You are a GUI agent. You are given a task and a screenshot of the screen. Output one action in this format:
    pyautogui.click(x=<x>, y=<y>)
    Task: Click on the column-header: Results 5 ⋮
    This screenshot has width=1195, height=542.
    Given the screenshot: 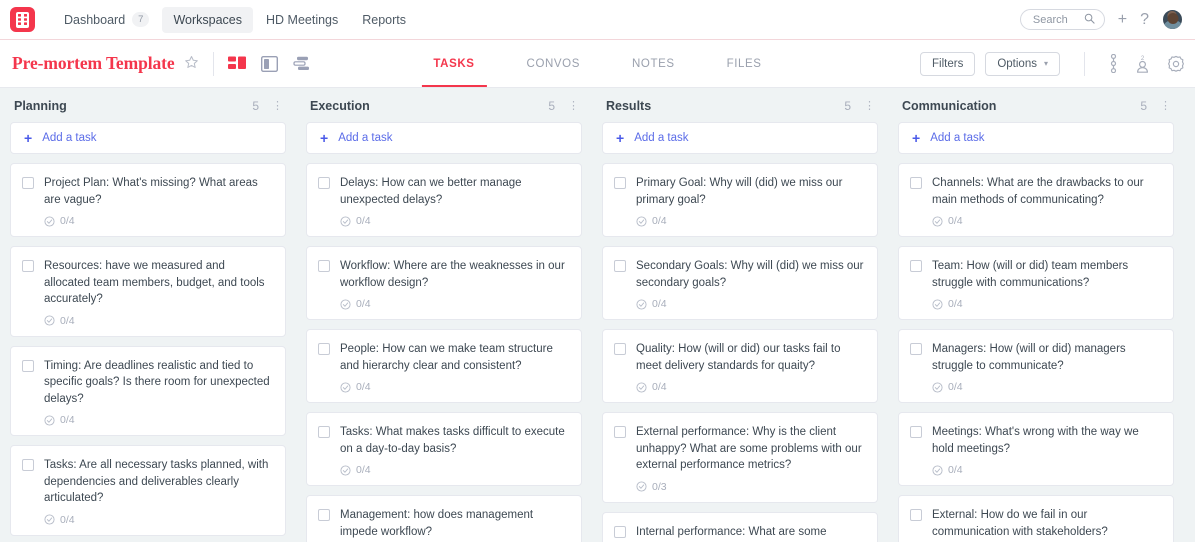 What is the action you would take?
    pyautogui.click(x=740, y=105)
    